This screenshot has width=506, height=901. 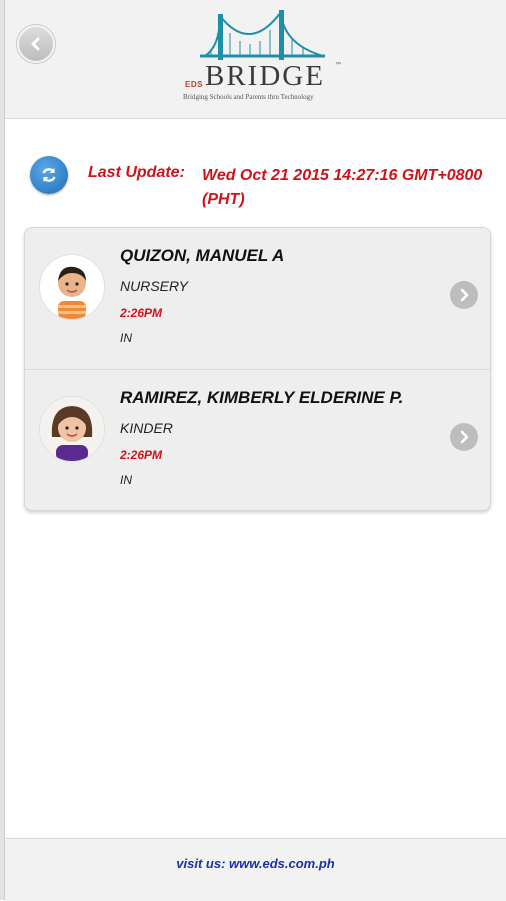 I want to click on brand-name: BRIDGE, so click(x=265, y=76).